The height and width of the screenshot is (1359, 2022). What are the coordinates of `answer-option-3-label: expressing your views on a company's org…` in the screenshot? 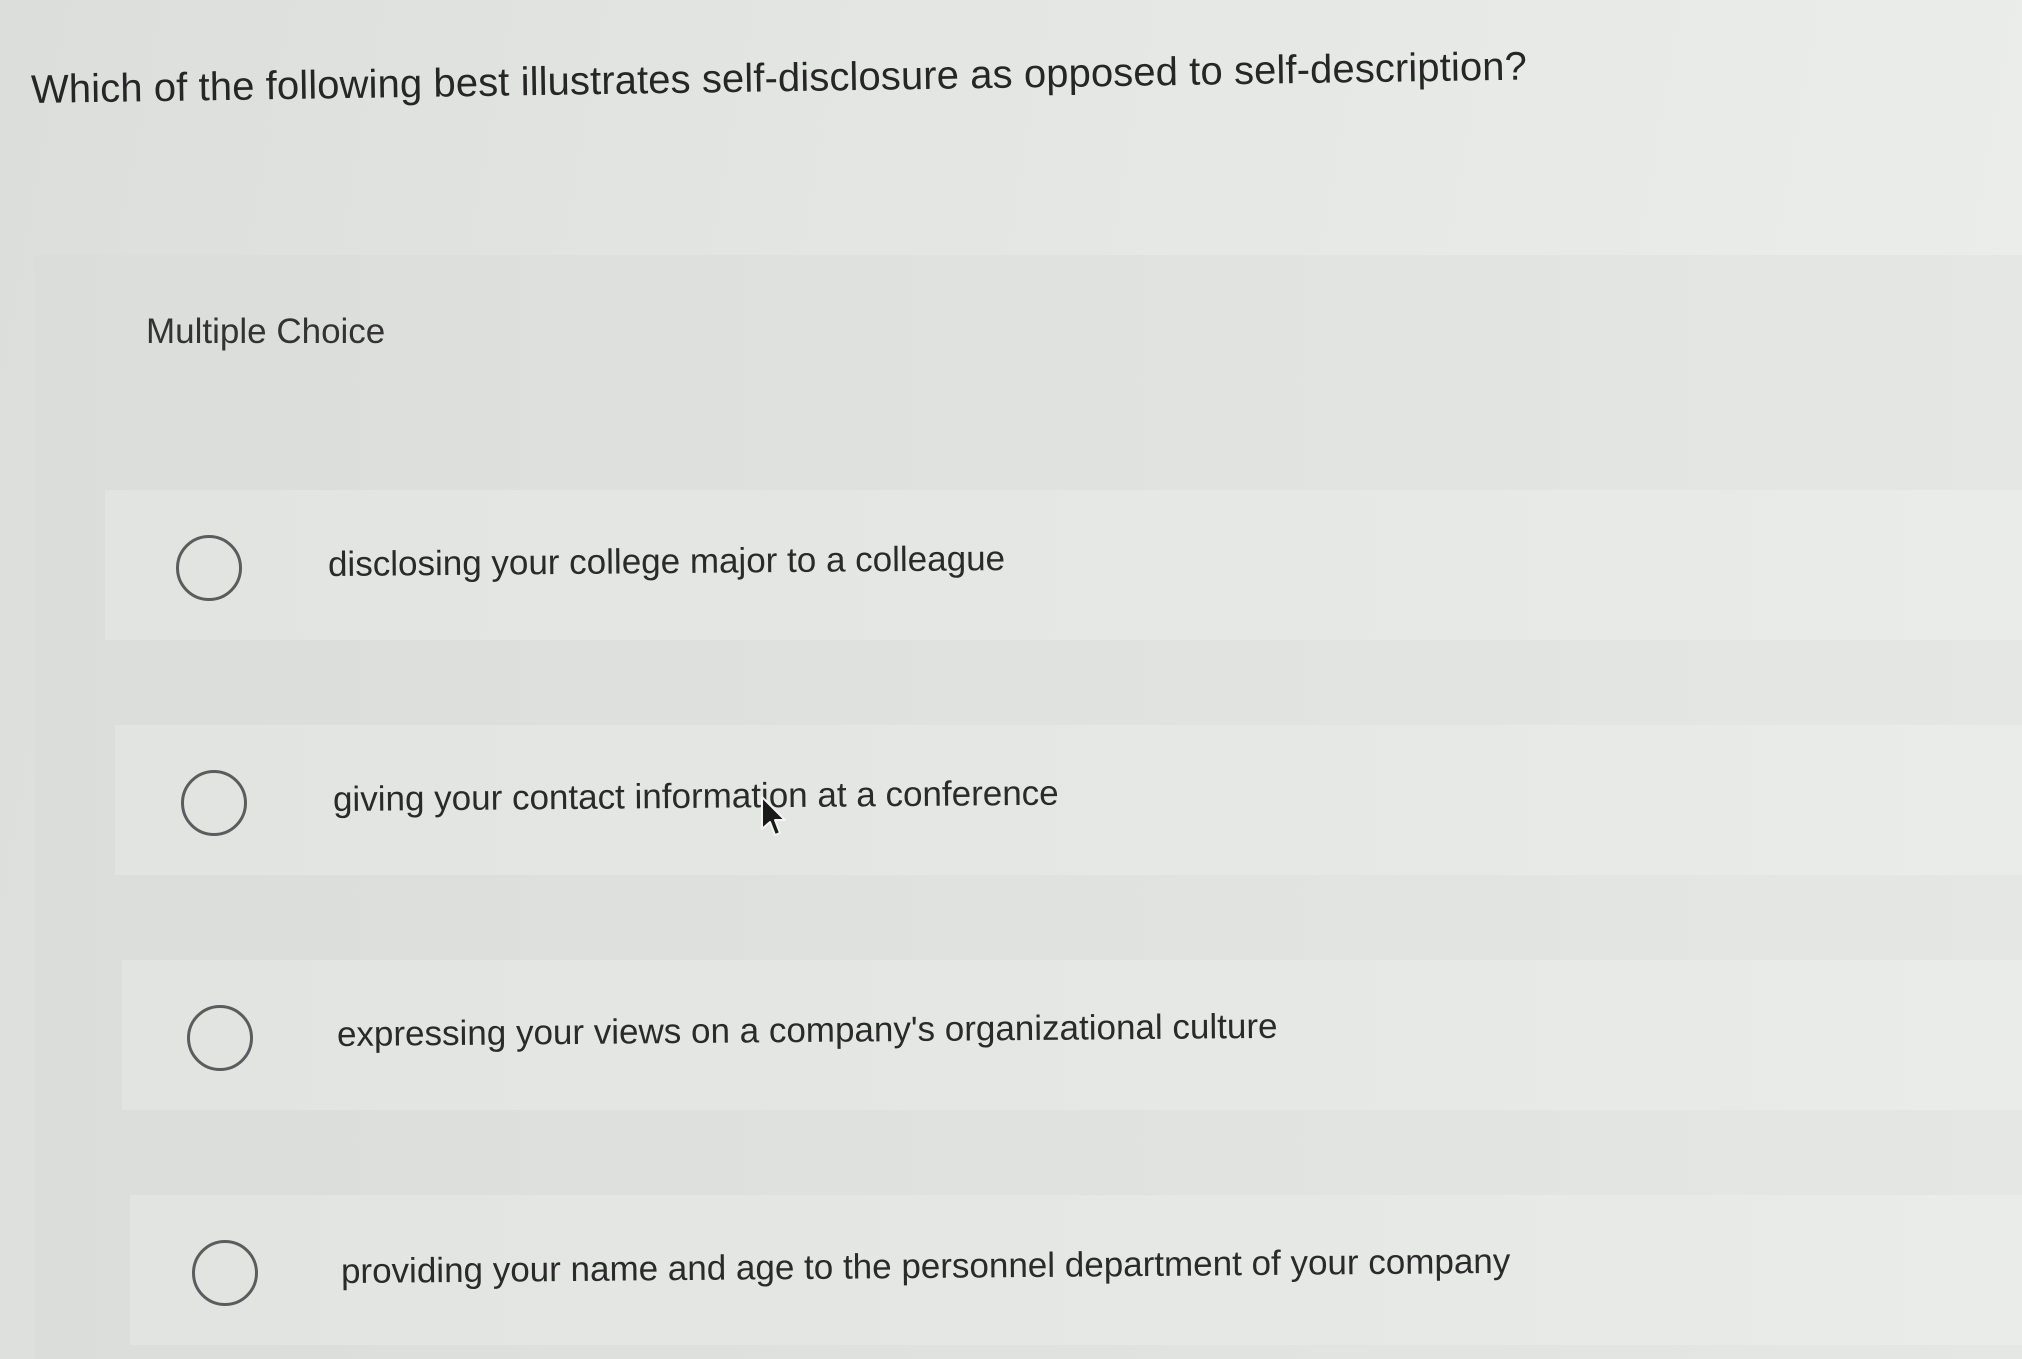 It's located at (807, 1031).